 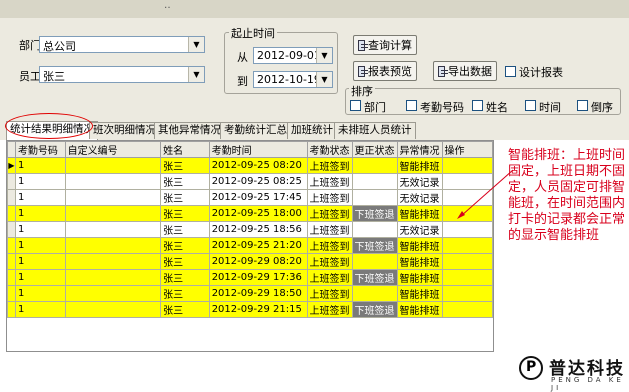 What do you see at coordinates (530, 105) in the screenshot?
I see `sort-time-checkbox` at bounding box center [530, 105].